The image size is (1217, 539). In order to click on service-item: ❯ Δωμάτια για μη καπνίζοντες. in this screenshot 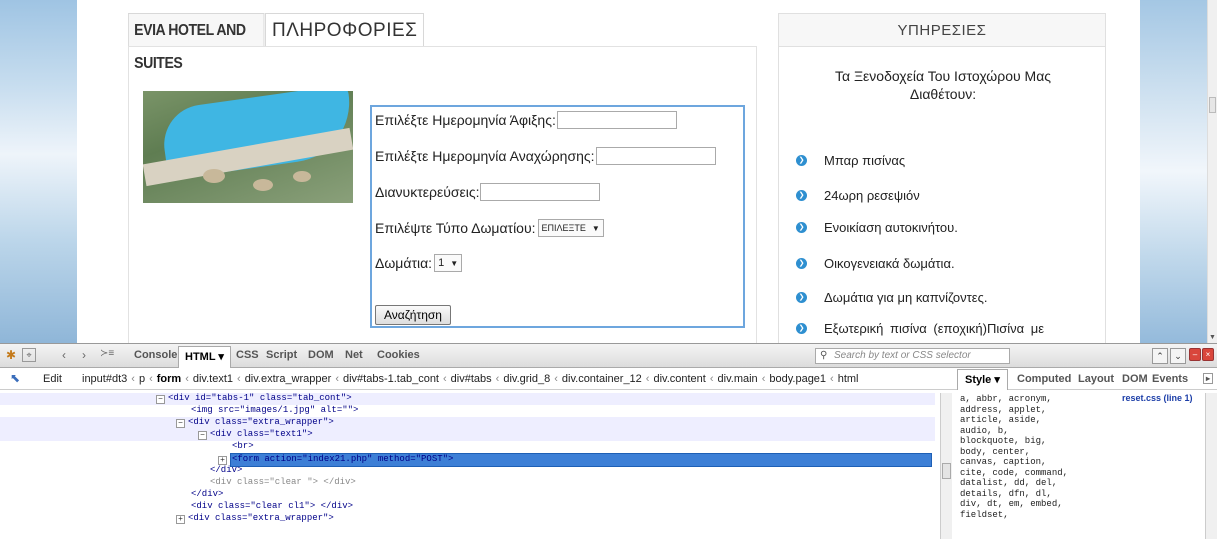, I will do `click(891, 297)`.